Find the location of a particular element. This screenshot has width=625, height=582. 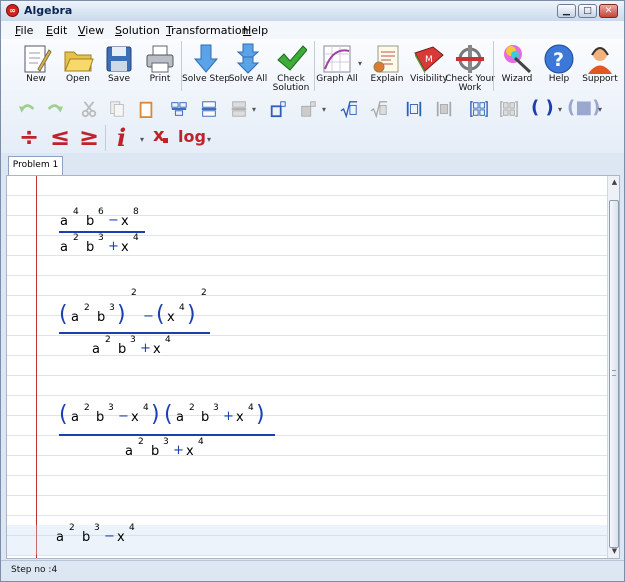

app-logo-icon: ∞ is located at coordinates (12, 10).